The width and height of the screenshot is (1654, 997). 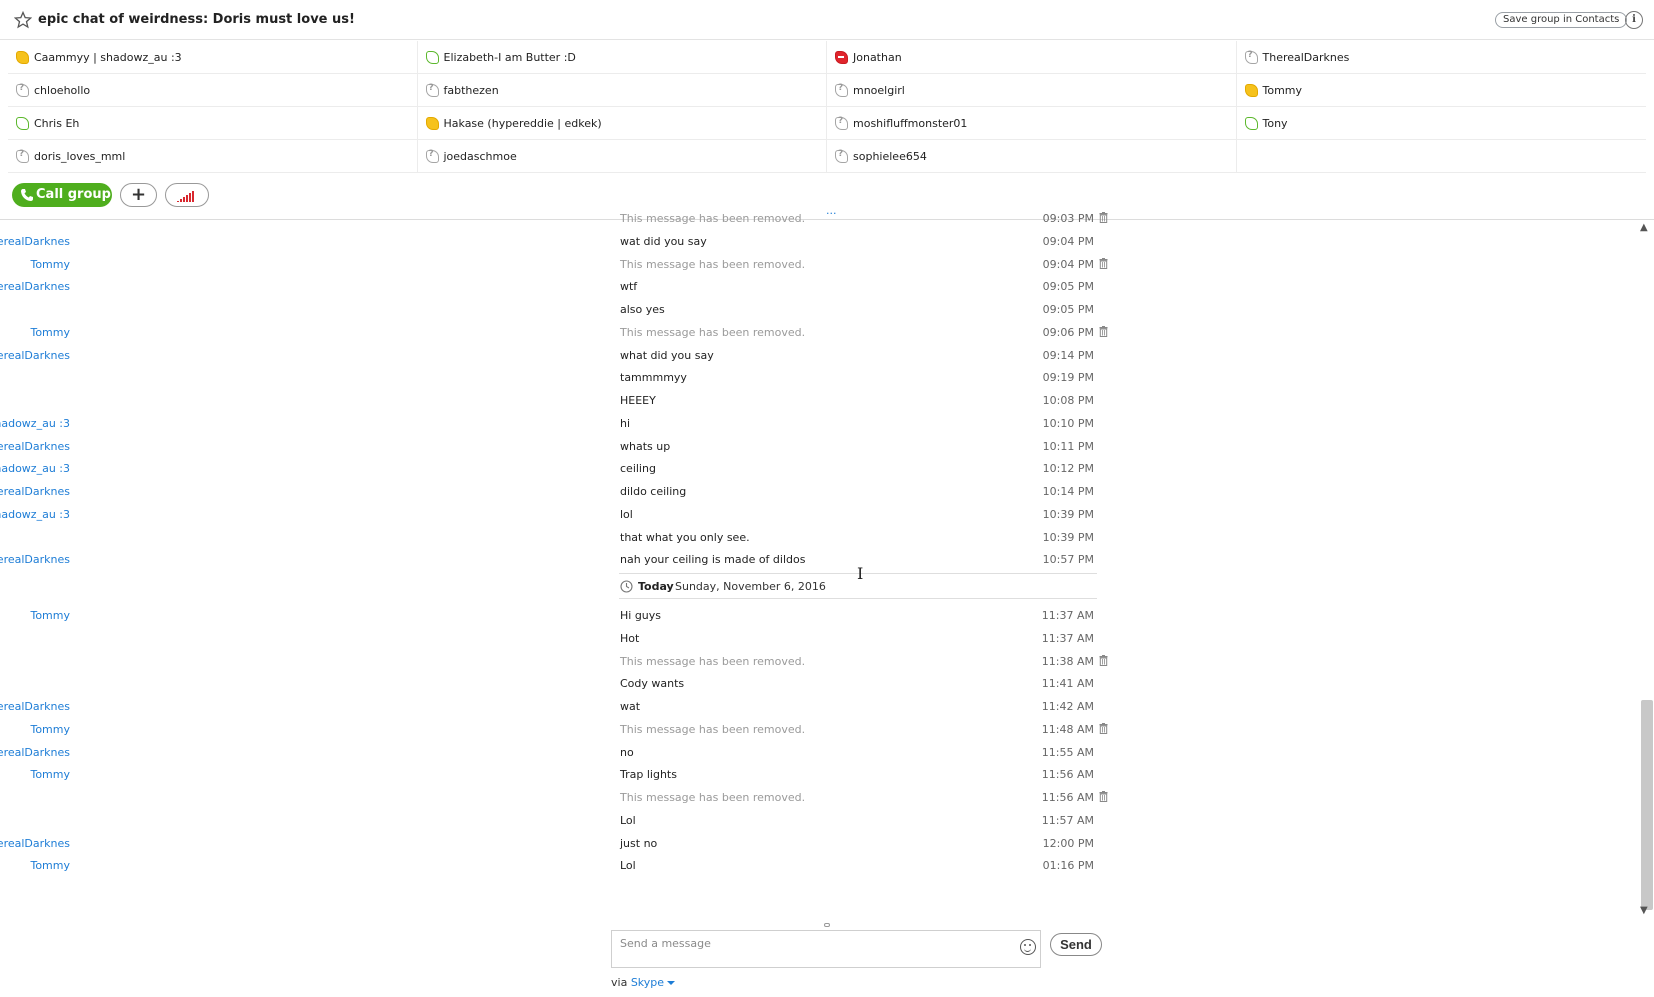 What do you see at coordinates (622, 57) in the screenshot?
I see `participant-item: Elizabeth-I am Butter :D` at bounding box center [622, 57].